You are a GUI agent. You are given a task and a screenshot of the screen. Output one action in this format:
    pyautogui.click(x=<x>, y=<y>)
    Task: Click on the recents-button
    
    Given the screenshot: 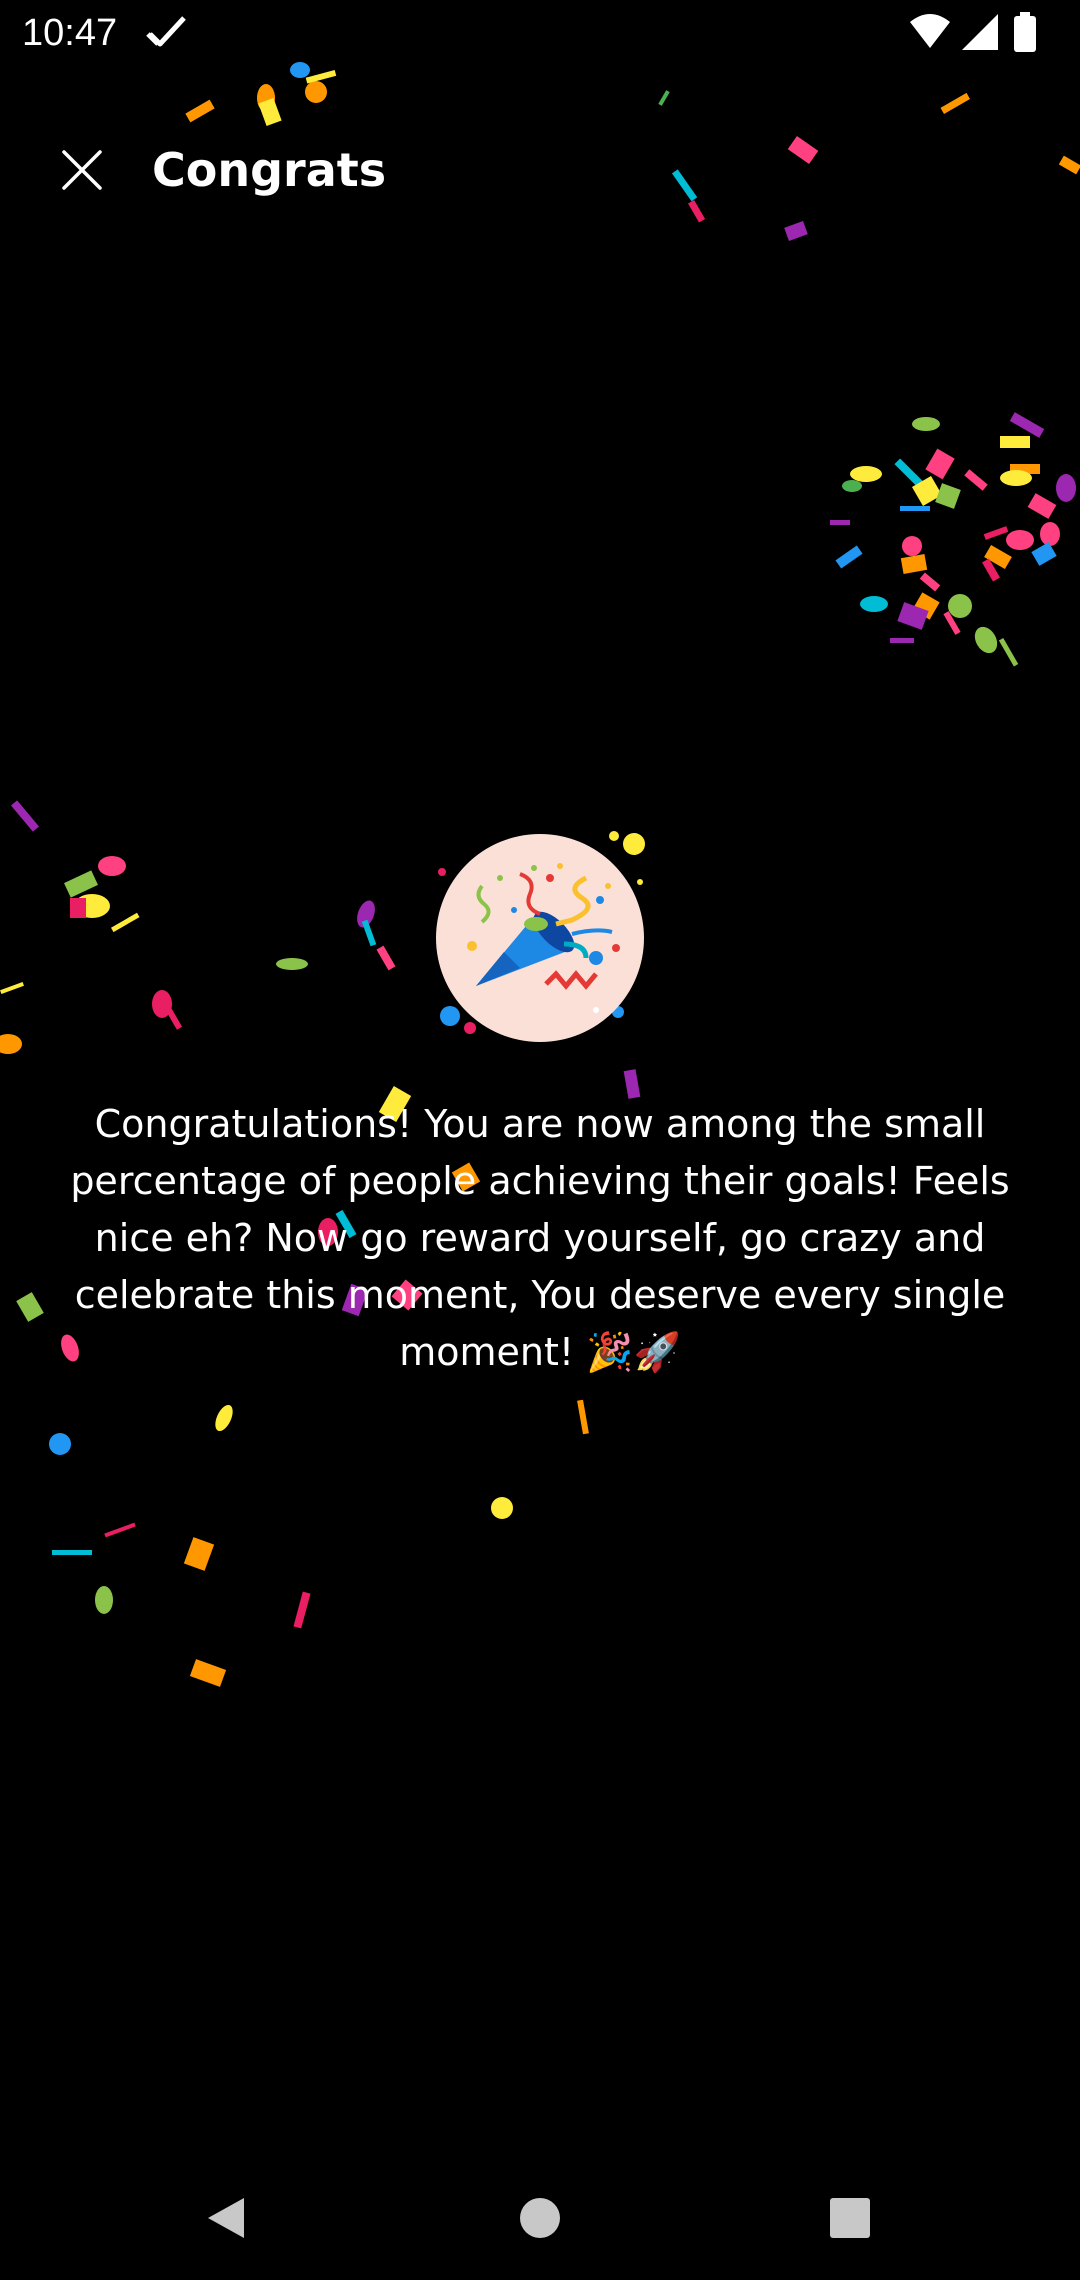 What is the action you would take?
    pyautogui.click(x=850, y=2218)
    